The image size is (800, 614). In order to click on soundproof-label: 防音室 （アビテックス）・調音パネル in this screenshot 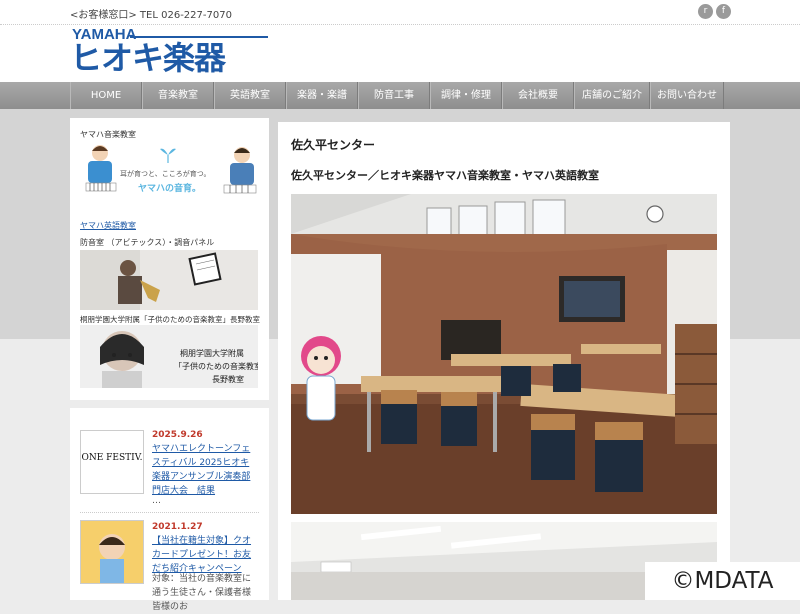, I will do `click(147, 242)`.